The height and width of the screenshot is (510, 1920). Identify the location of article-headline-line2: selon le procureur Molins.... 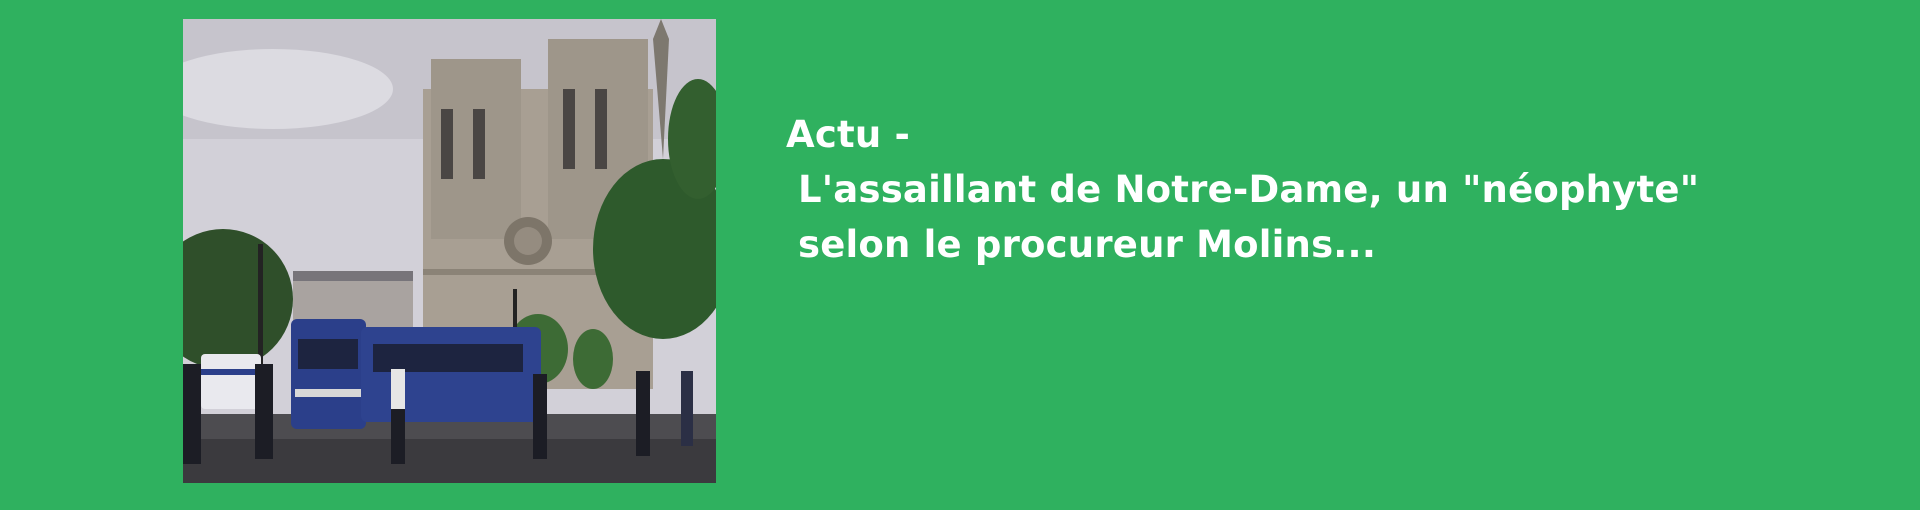
(1087, 244).